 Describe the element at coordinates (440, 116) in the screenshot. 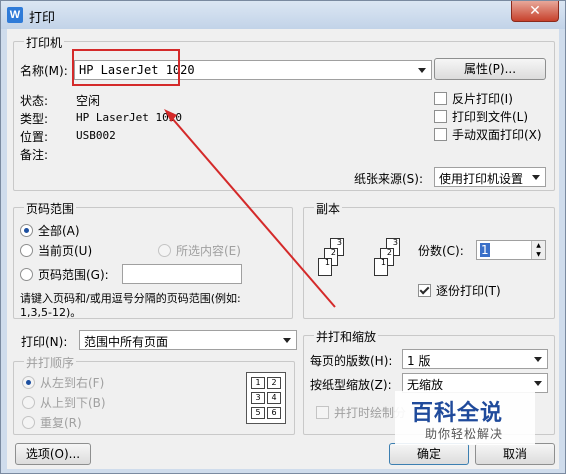

I see `print-to-file-checkbox` at that location.